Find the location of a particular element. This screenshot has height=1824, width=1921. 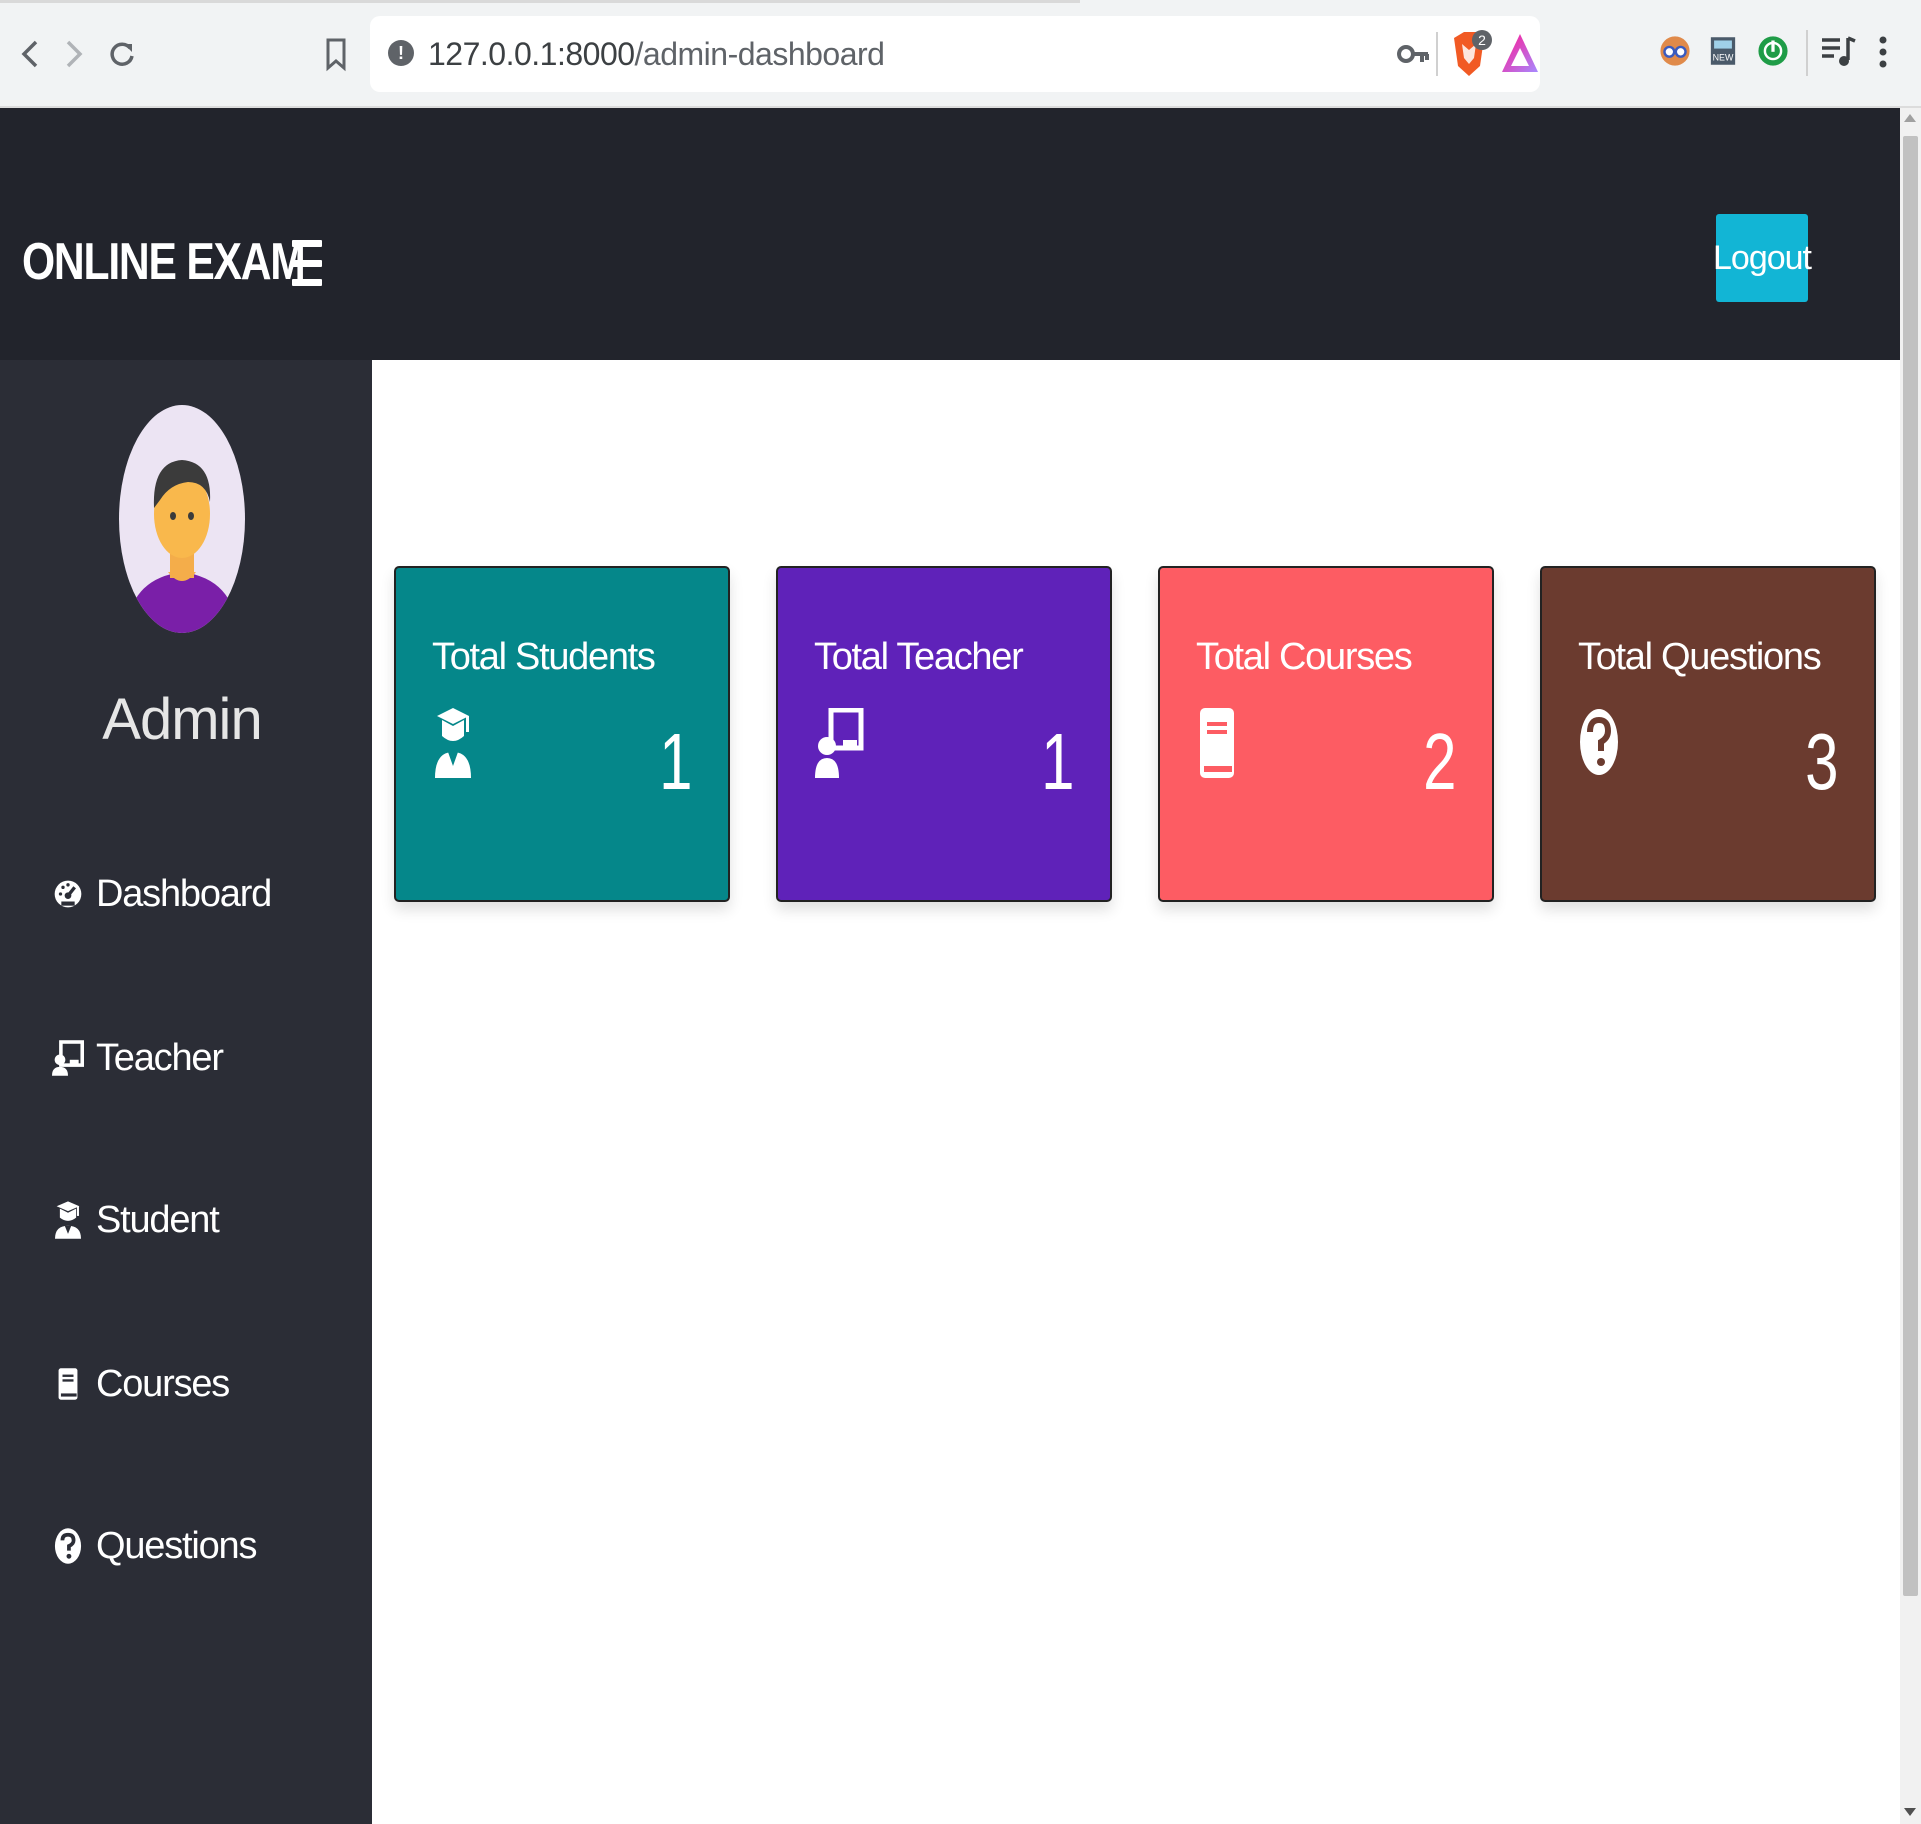

extension-glasses-icon is located at coordinates (1675, 51).